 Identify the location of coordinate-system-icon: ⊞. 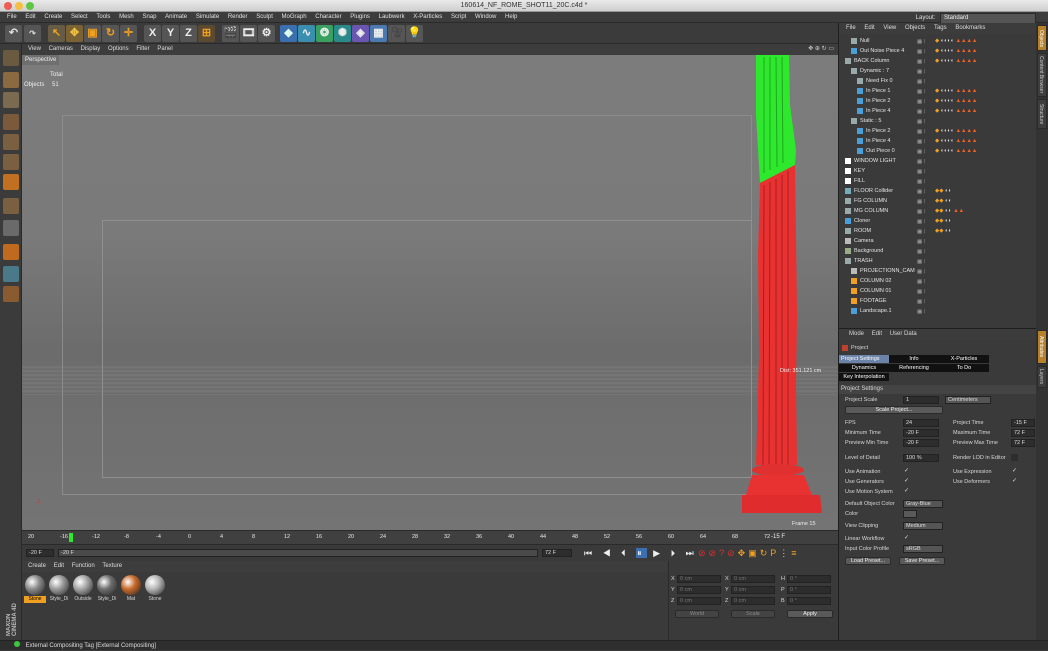
(206, 33).